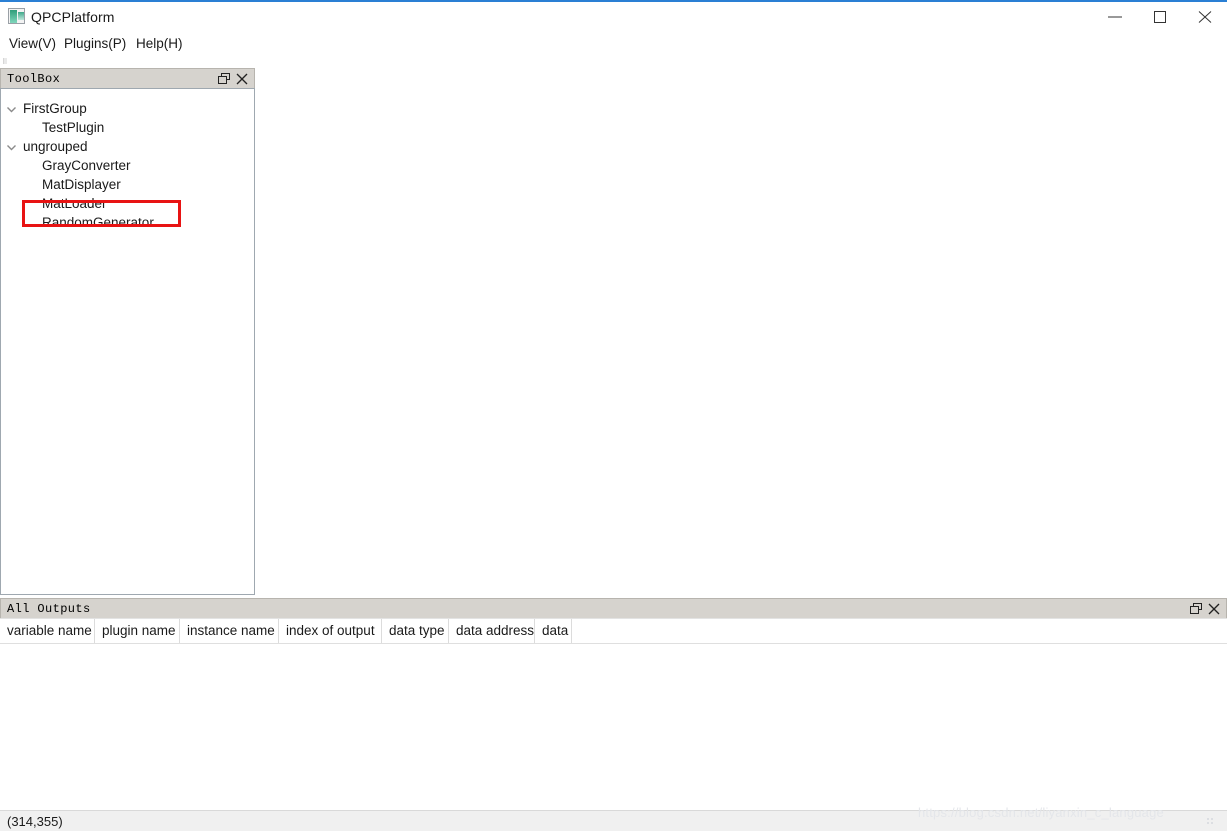 The image size is (1227, 831). I want to click on tree-item-matloader: MatLoader, so click(127, 204).